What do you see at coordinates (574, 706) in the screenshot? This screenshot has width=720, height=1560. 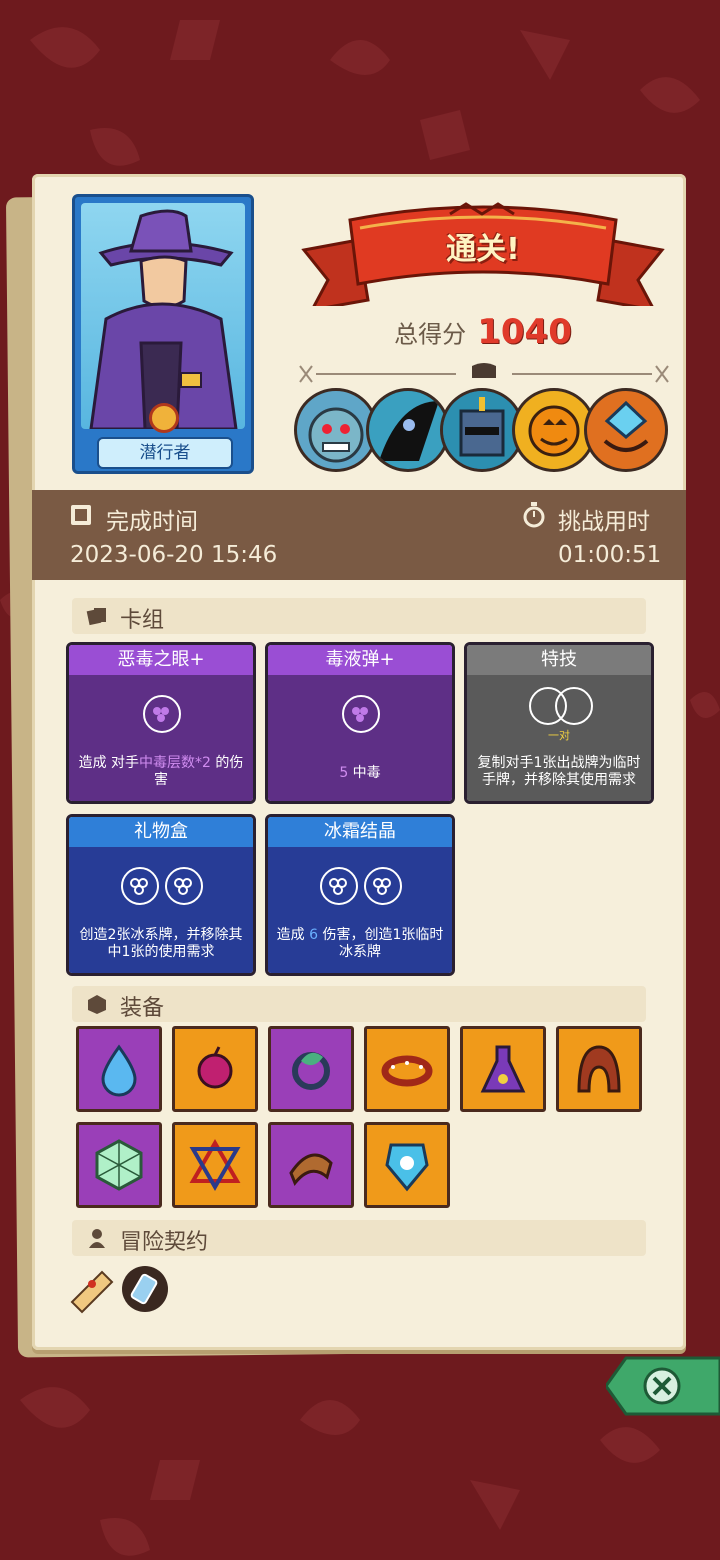 I see `empty-slot-icon` at bounding box center [574, 706].